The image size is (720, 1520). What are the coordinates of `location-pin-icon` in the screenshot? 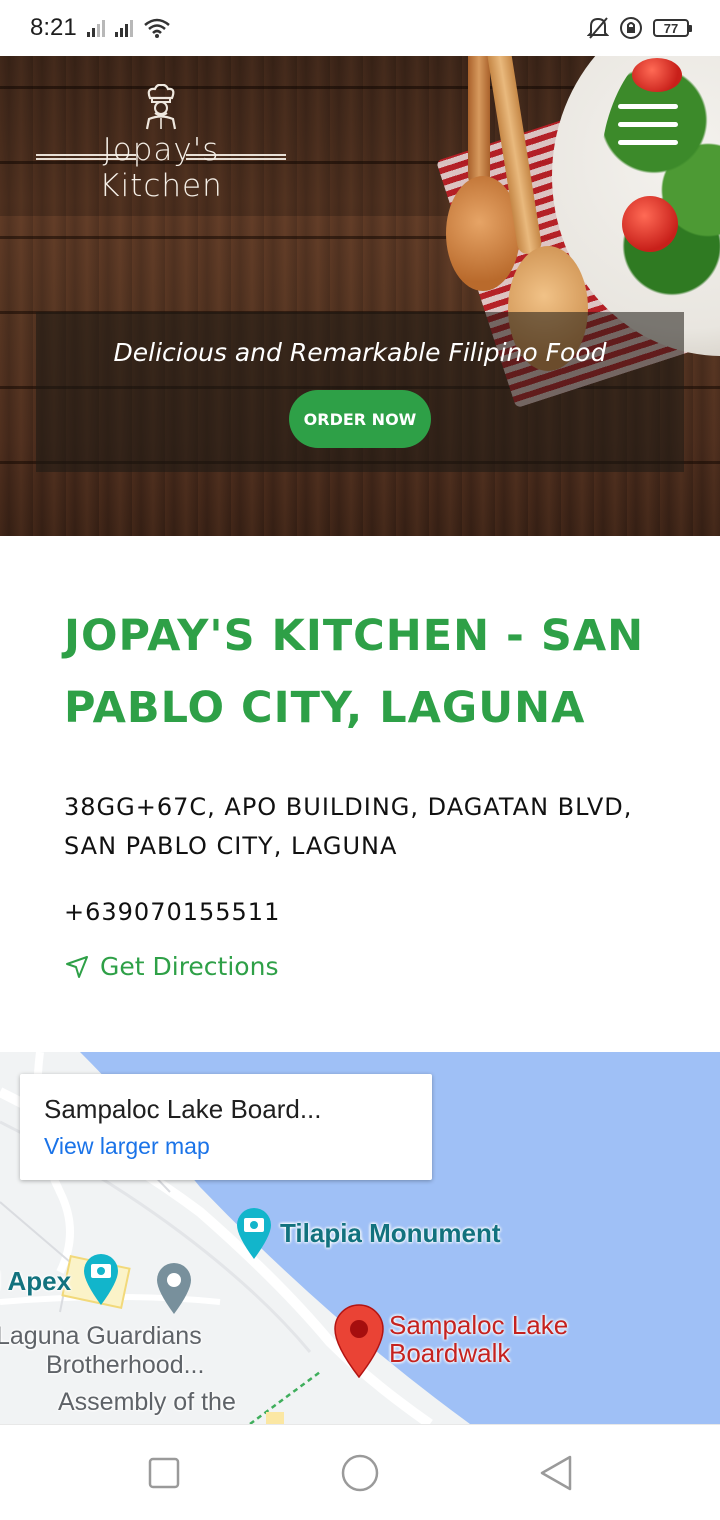 It's located at (174, 1288).